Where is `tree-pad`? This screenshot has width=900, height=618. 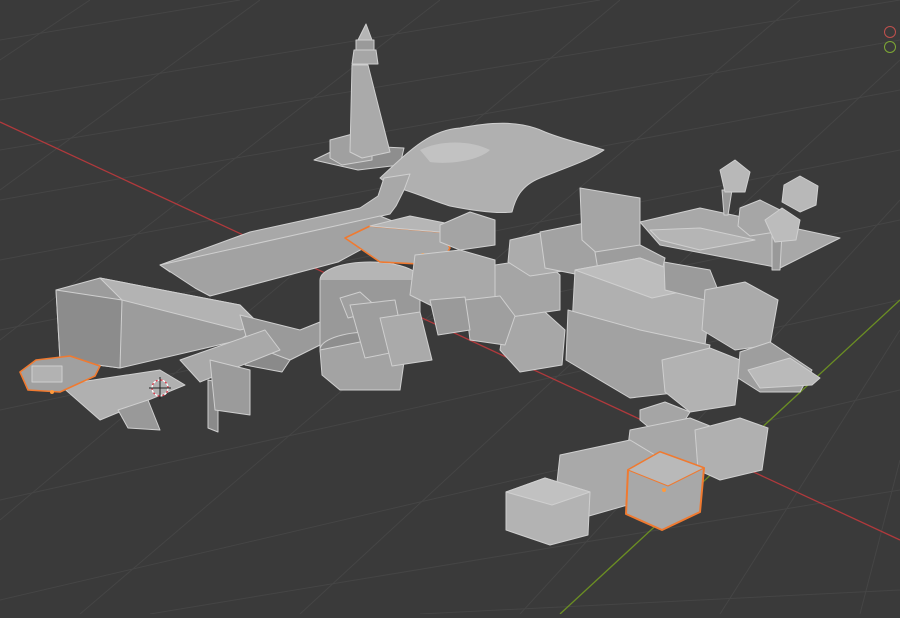
tree-pad is located at coordinates (740, 215).